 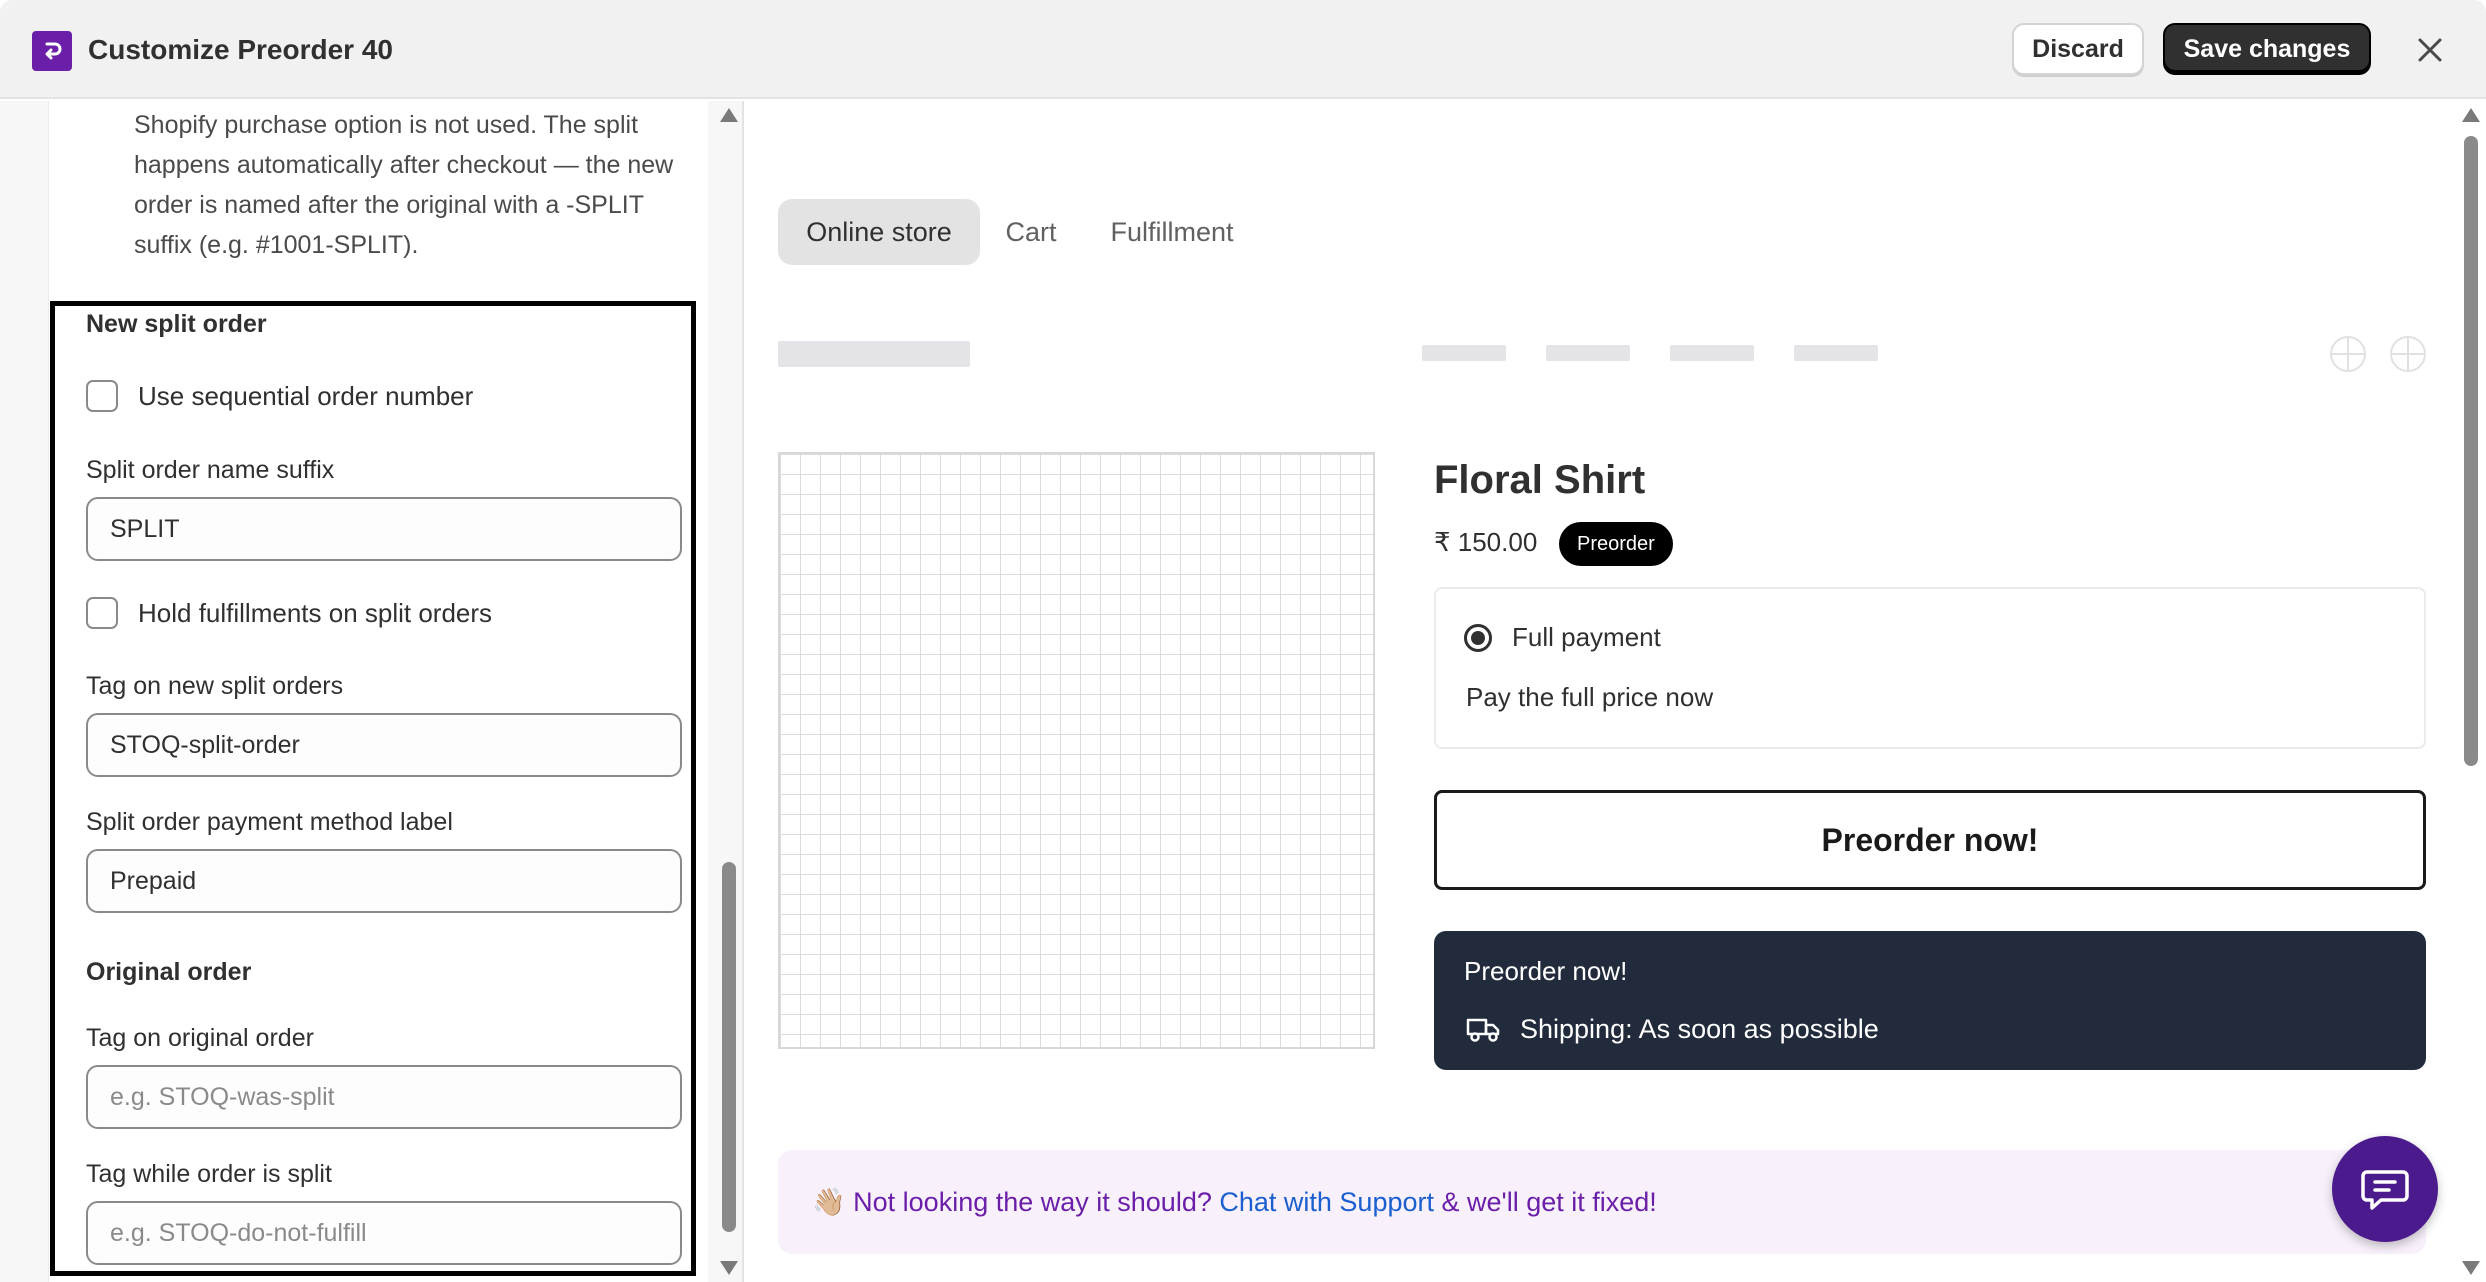 I want to click on split-suffix-input, so click(x=384, y=529).